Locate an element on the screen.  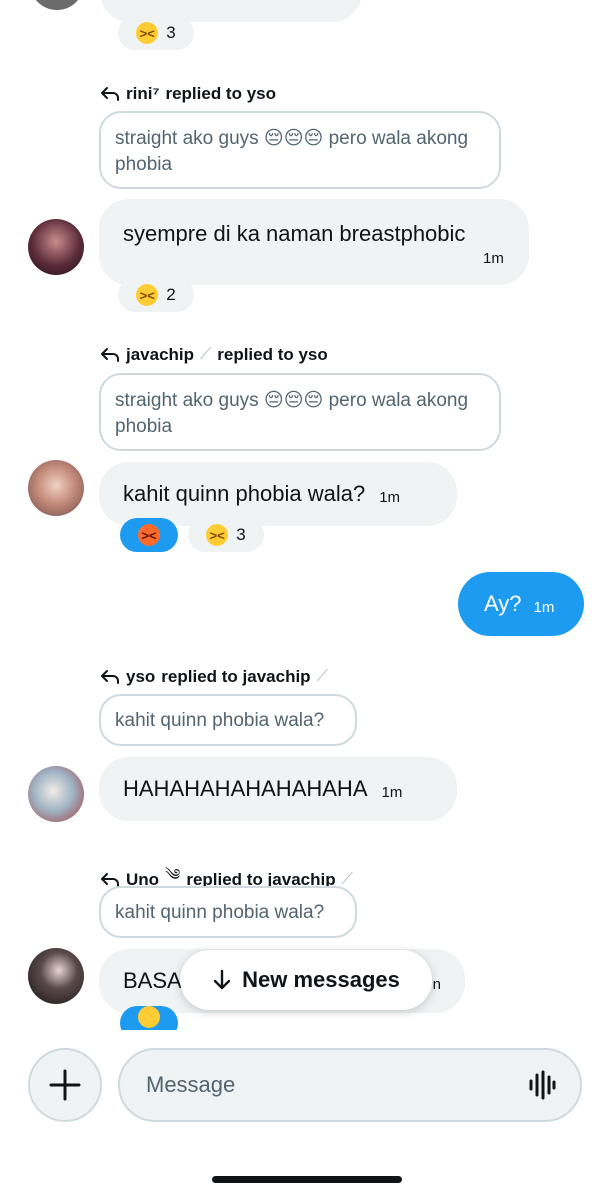
message-time: n is located at coordinates (436, 984).